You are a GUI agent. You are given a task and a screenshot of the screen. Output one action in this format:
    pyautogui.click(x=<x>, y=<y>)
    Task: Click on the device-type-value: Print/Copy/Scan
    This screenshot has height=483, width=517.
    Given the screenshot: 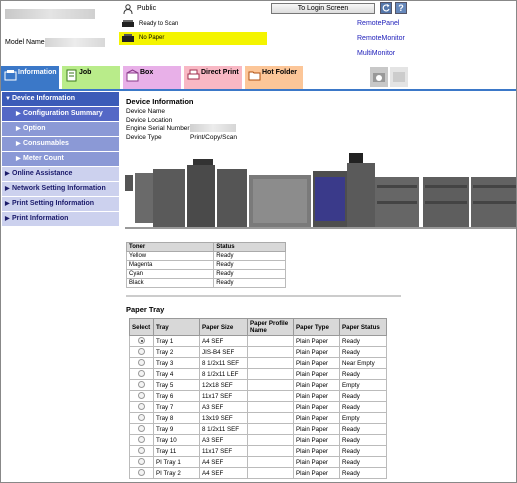 What is the action you would take?
    pyautogui.click(x=213, y=137)
    